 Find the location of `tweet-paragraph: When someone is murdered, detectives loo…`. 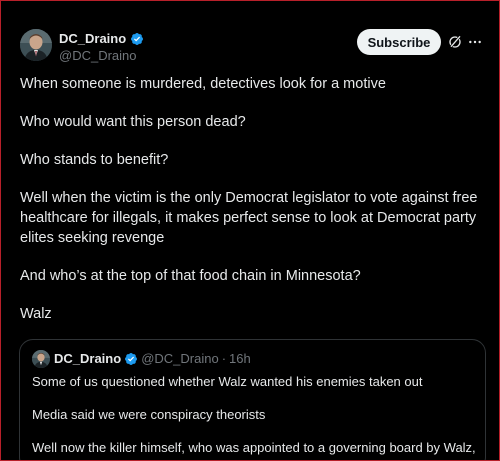

tweet-paragraph: When someone is murdered, detectives loo… is located at coordinates (203, 84).